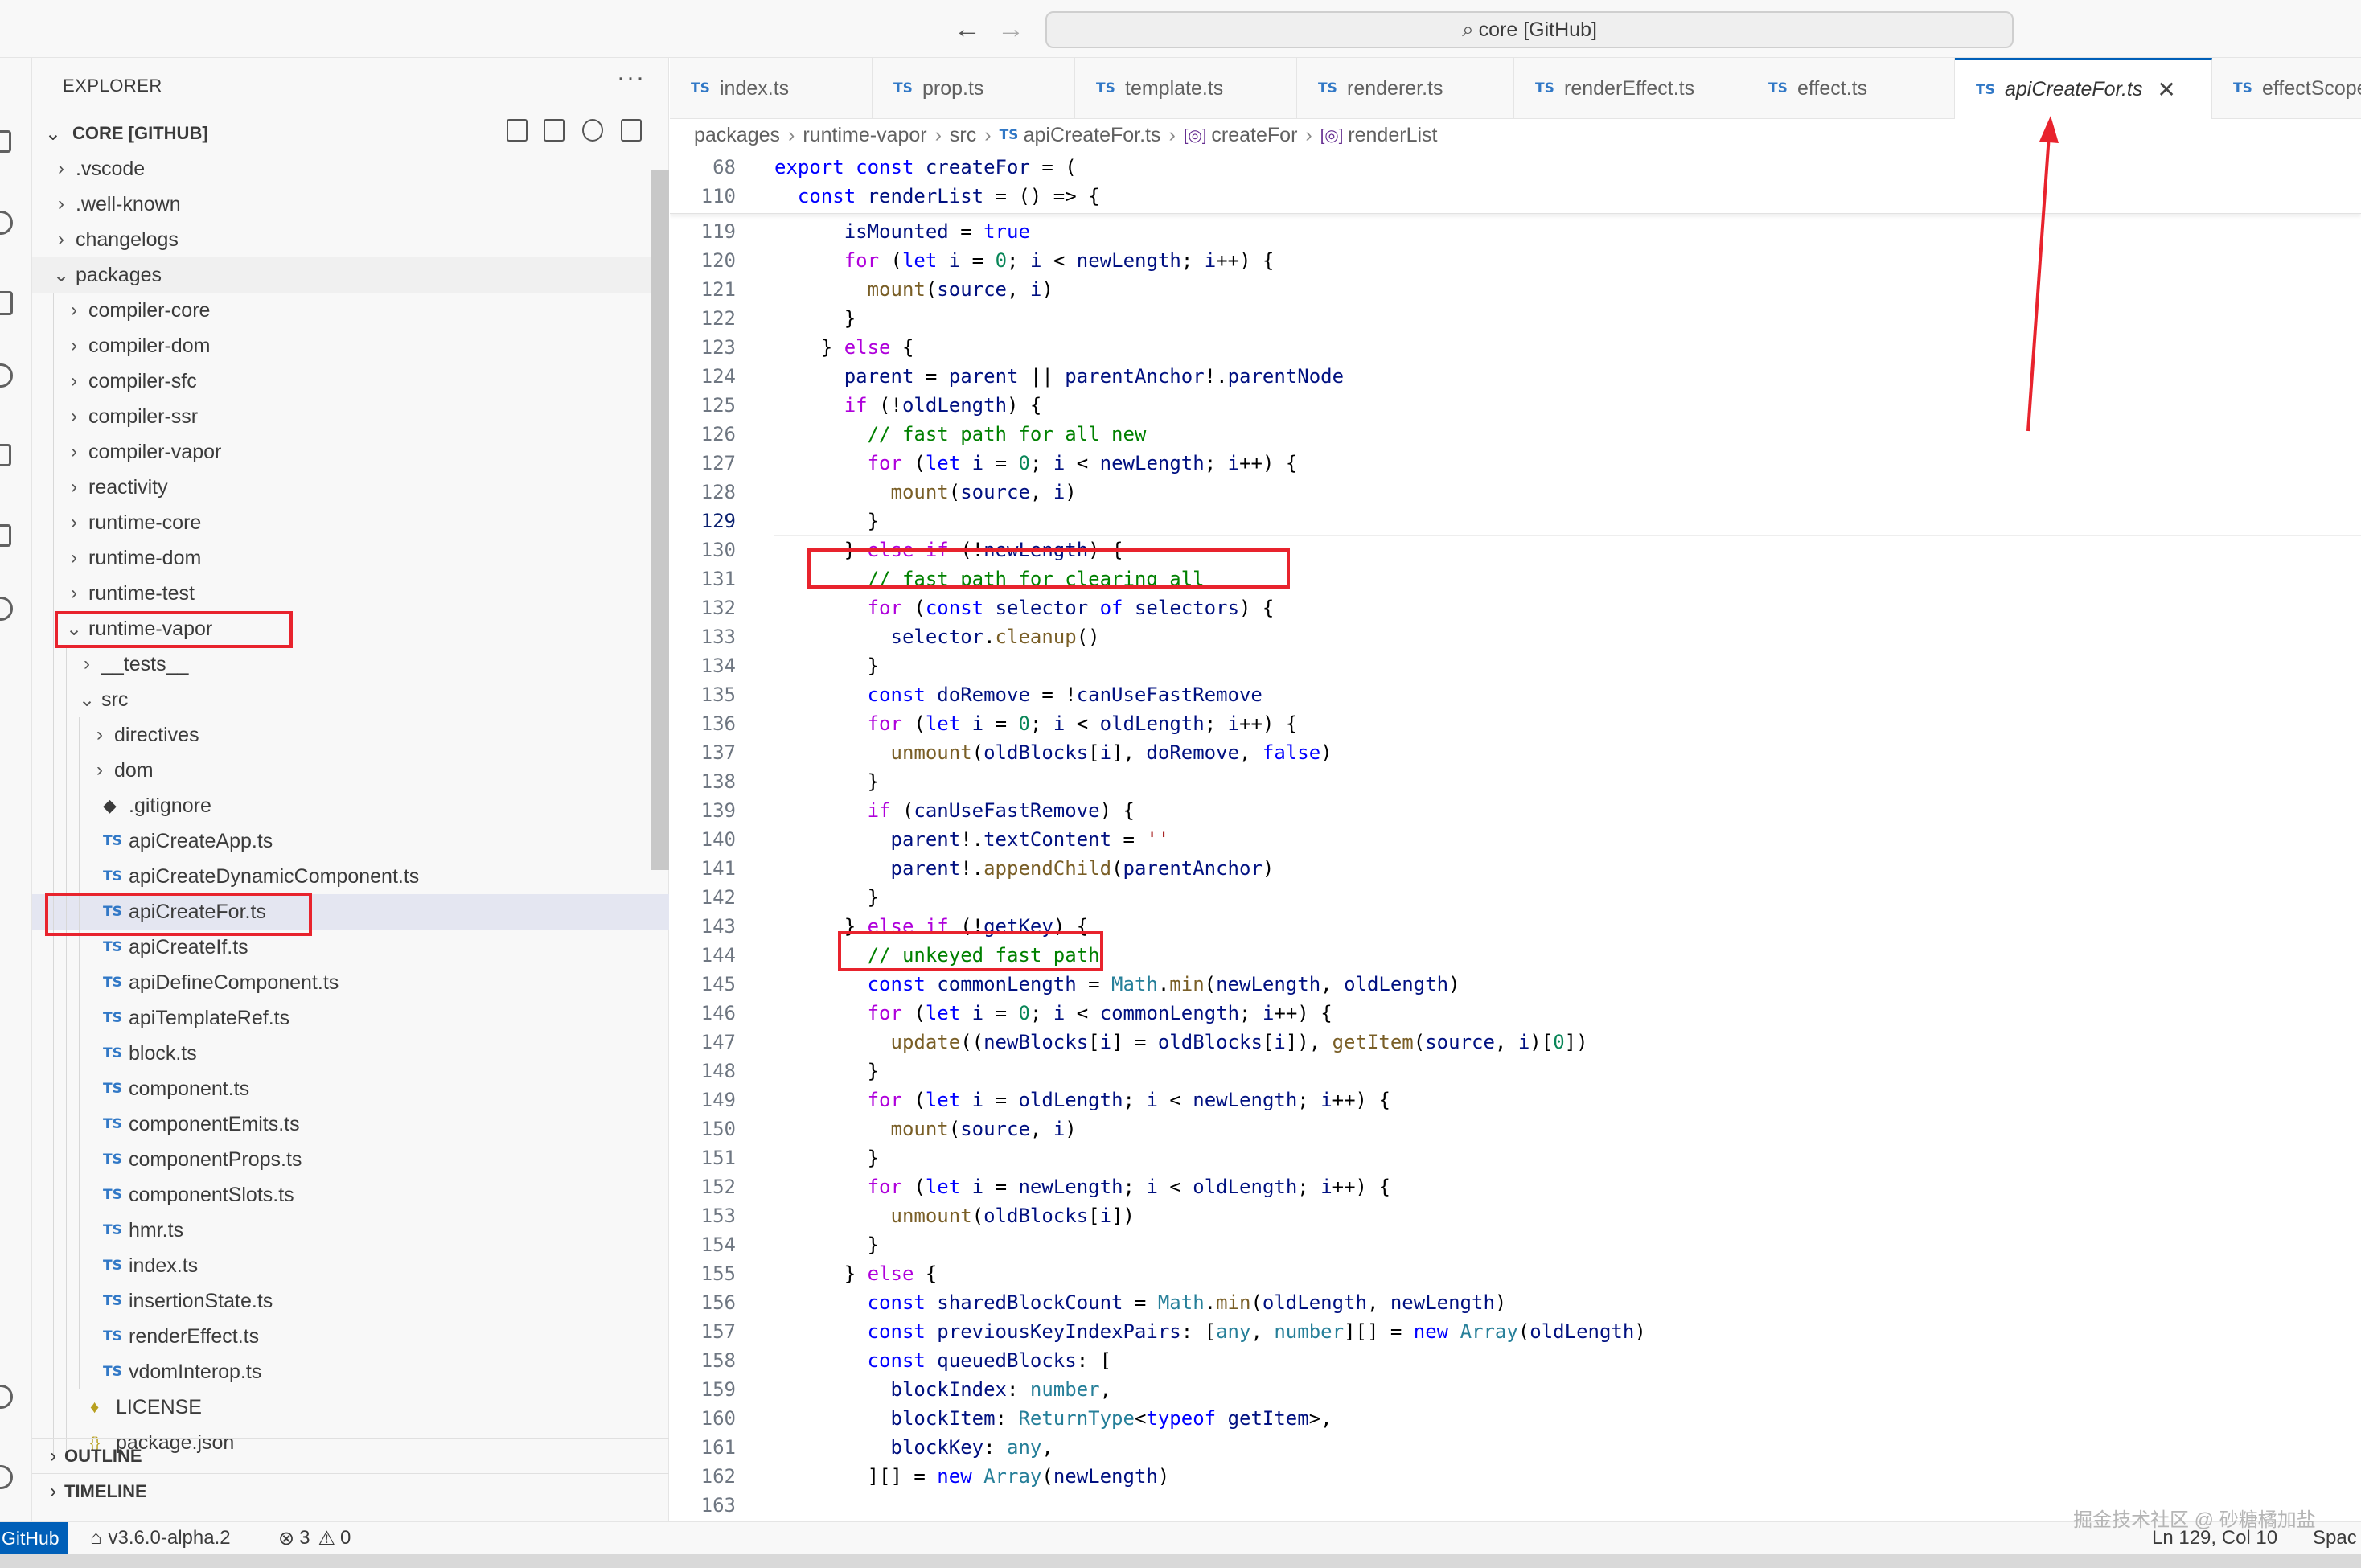  Describe the element at coordinates (6, 223) in the screenshot. I see `search-icon` at that location.